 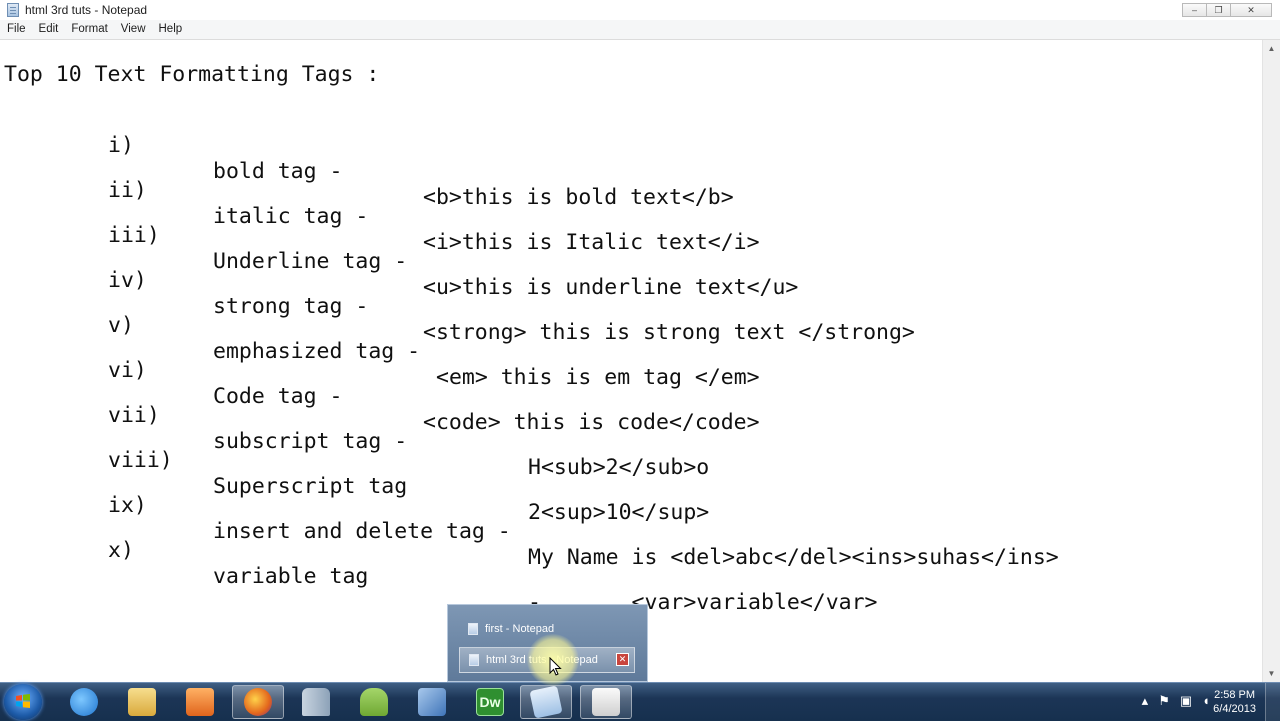 What do you see at coordinates (278, 171) in the screenshot?
I see `tag-name: bold tag -` at bounding box center [278, 171].